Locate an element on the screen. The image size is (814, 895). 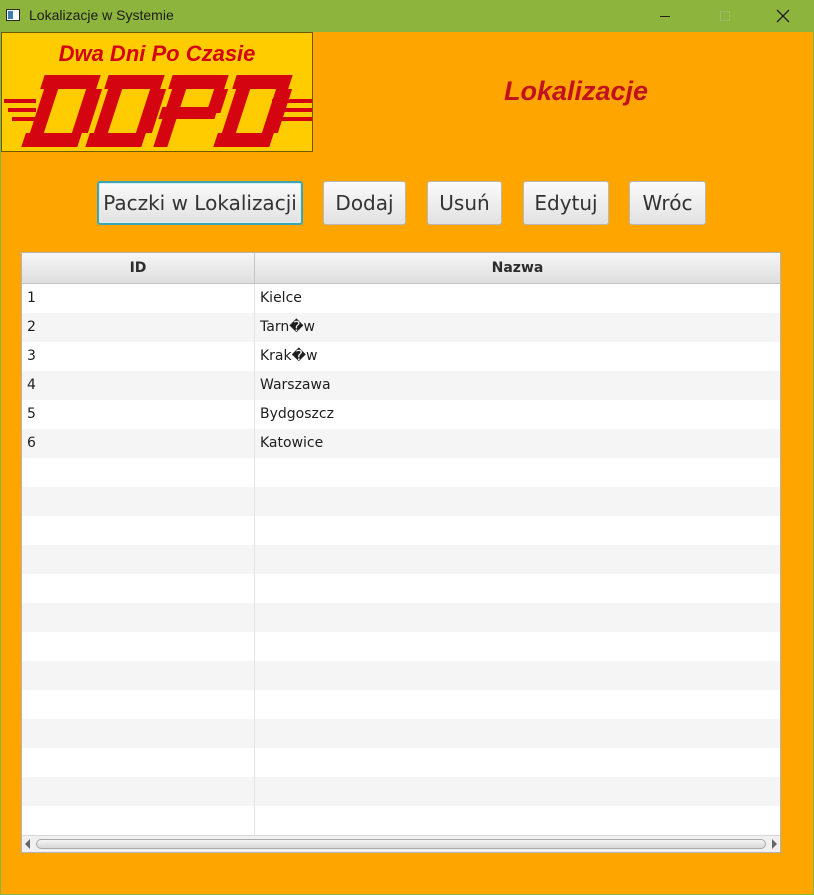
packages-in-location-button: Paczki w Lokalizacji is located at coordinates (200, 203).